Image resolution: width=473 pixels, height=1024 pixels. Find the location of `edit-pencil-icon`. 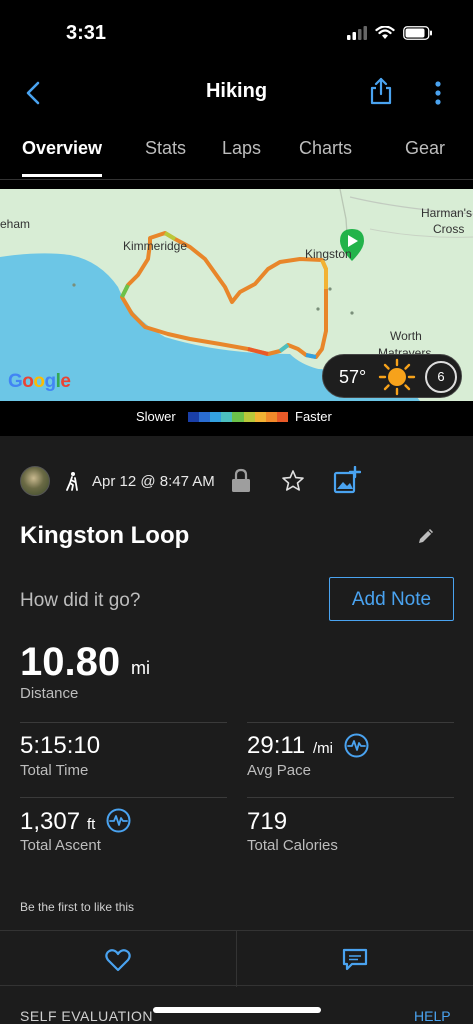

edit-pencil-icon is located at coordinates (426, 536).